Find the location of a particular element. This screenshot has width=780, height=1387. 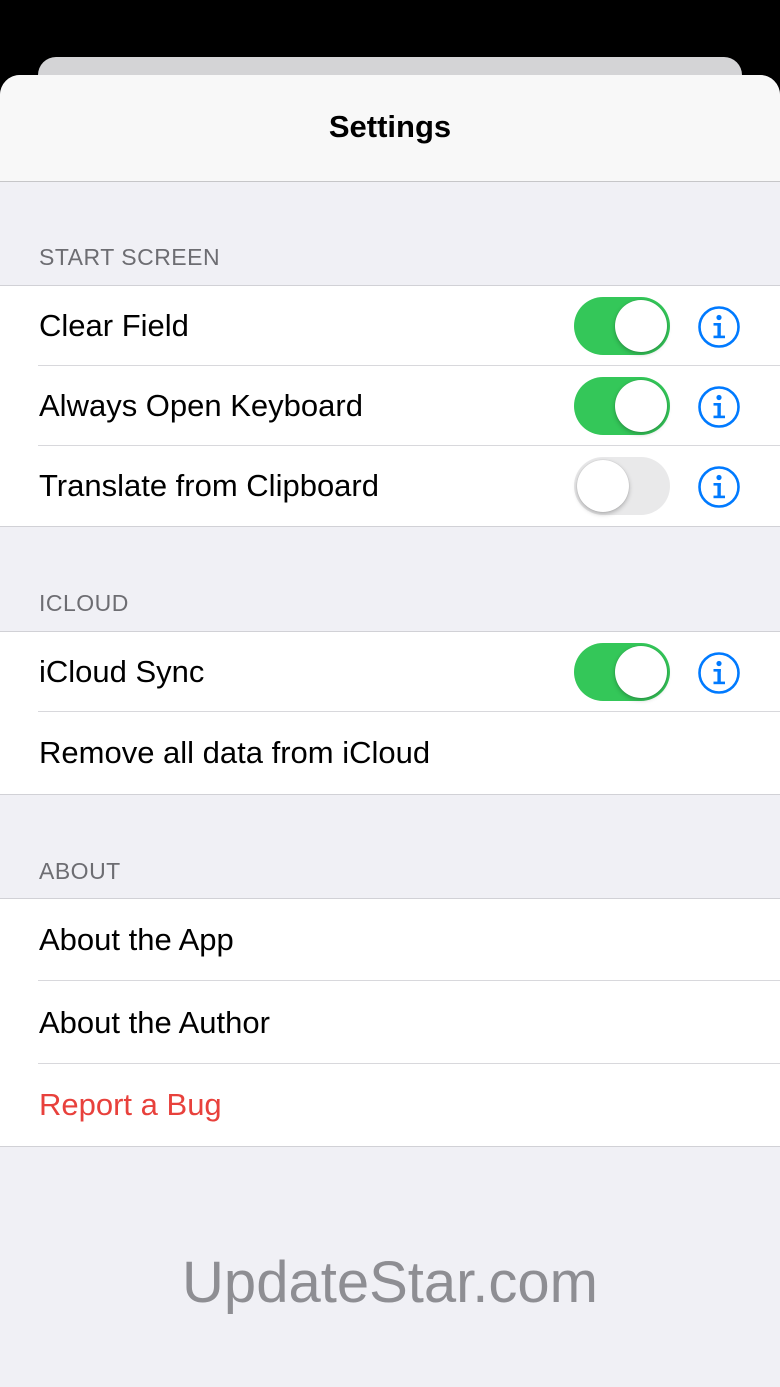

setting-row-always-open-keyboard: Always Open Keyboard is located at coordinates (390, 406).